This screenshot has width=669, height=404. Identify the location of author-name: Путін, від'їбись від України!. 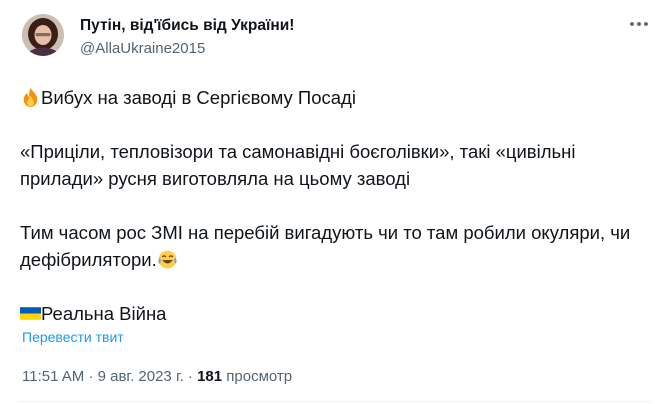
(187, 26).